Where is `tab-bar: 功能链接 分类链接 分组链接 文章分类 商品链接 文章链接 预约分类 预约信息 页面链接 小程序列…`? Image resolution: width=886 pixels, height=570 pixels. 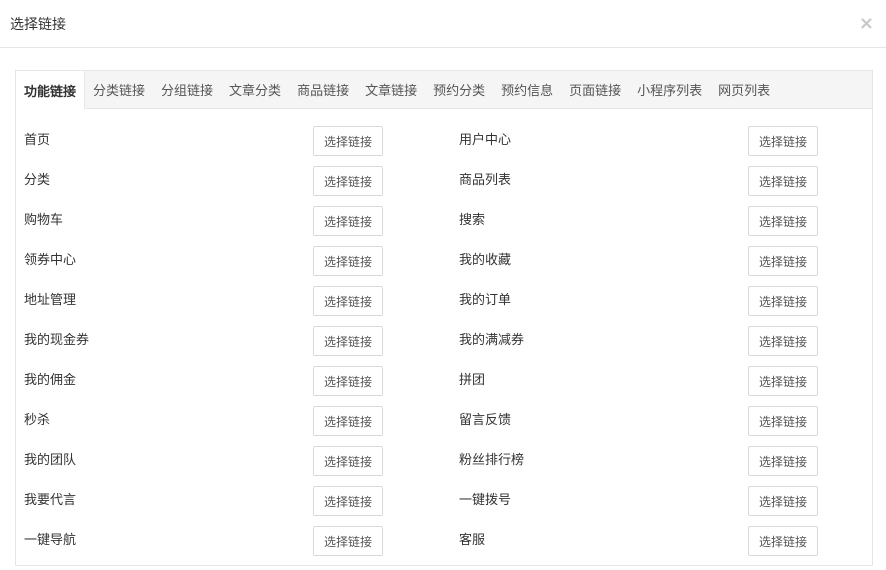
tab-bar: 功能链接 分类链接 分组链接 文章分类 商品链接 文章链接 预约分类 预约信息 页面链接 小程序列… is located at coordinates (444, 90).